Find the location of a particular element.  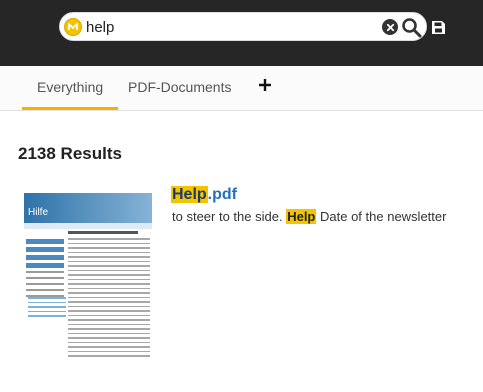

logo-icon is located at coordinates (73, 27).